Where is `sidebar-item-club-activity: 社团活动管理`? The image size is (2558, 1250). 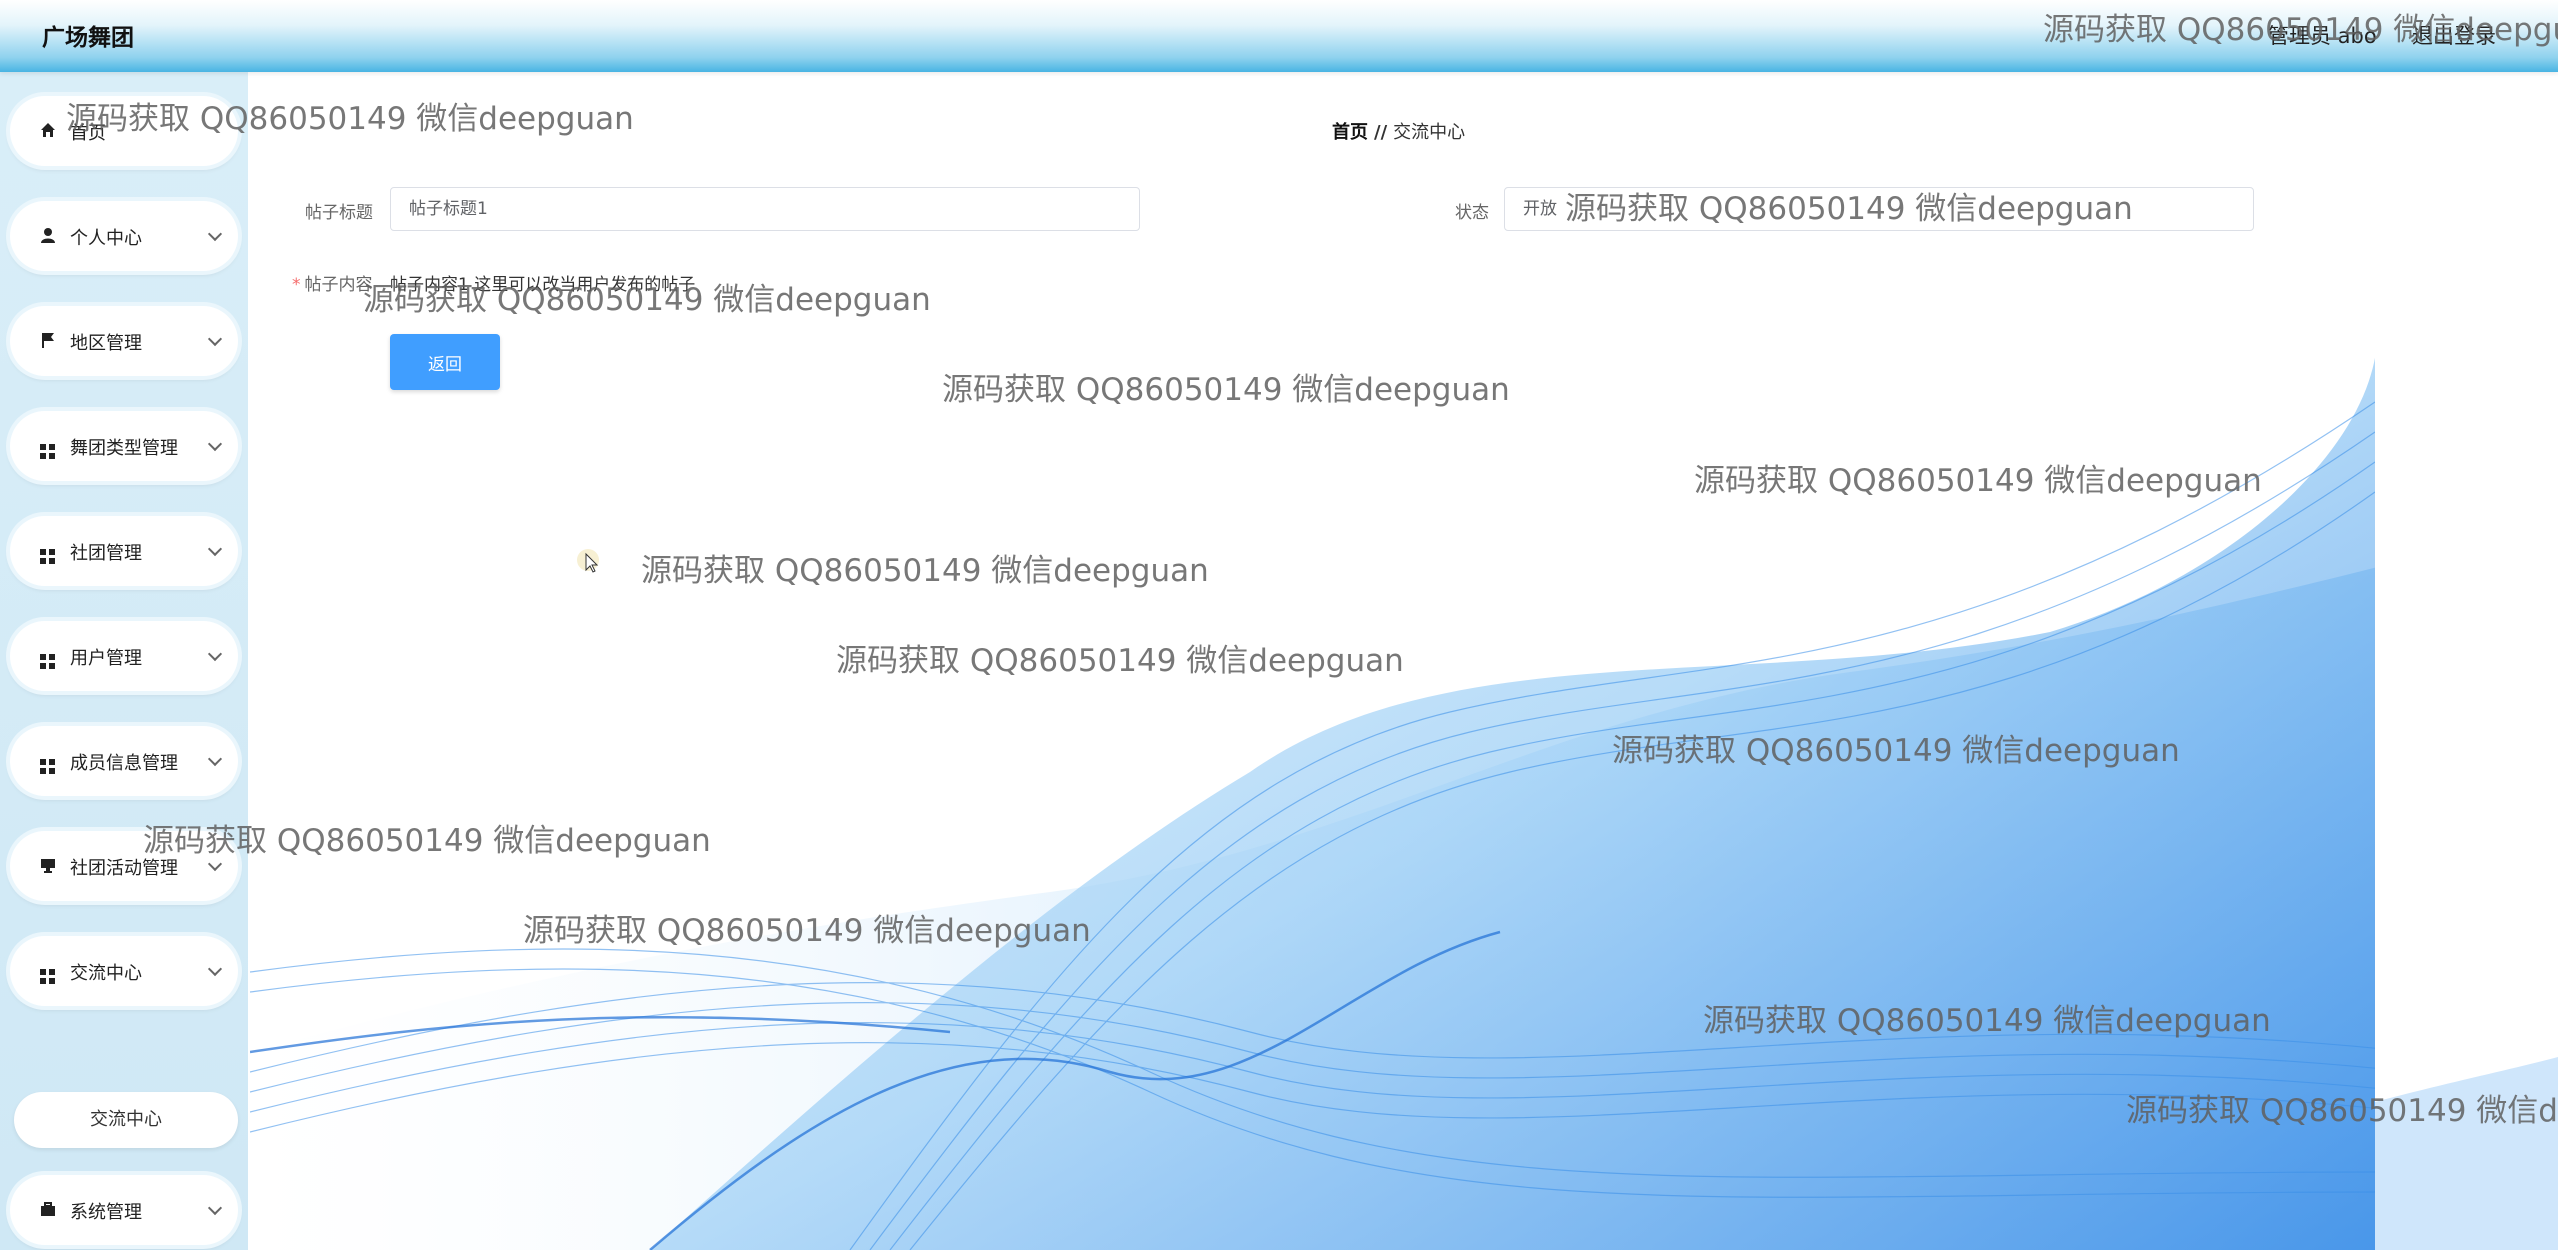
sidebar-item-club-activity: 社团活动管理 is located at coordinates (124, 866).